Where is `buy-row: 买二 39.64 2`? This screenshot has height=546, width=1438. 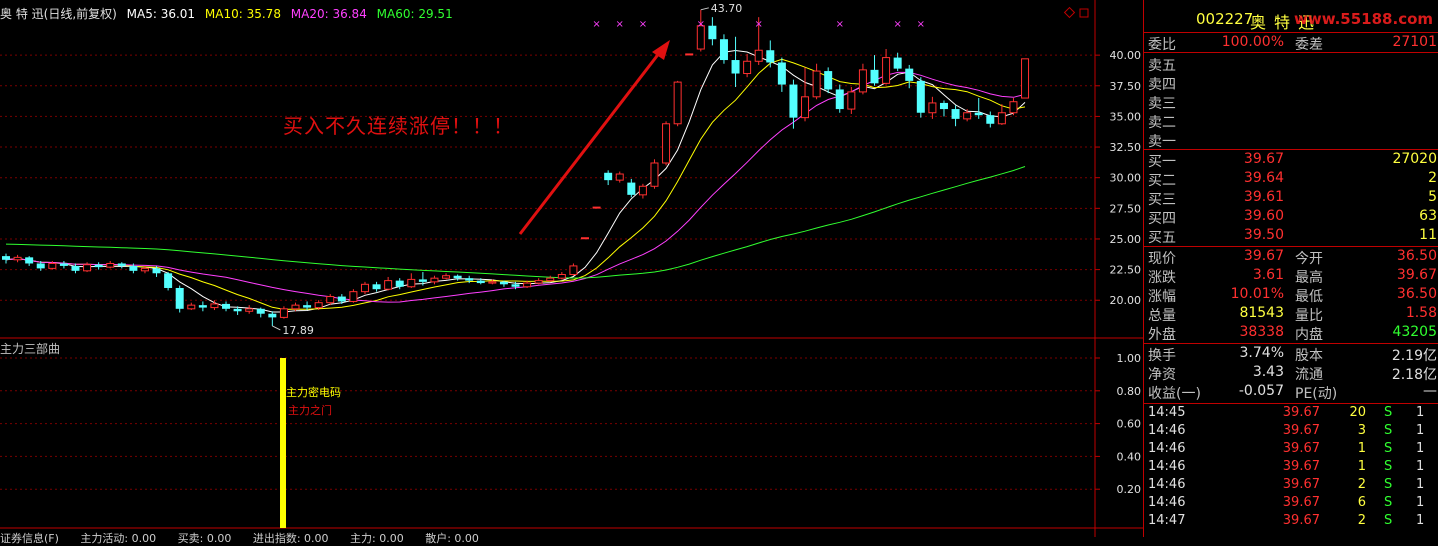 buy-row: 买二 39.64 2 is located at coordinates (1291, 179).